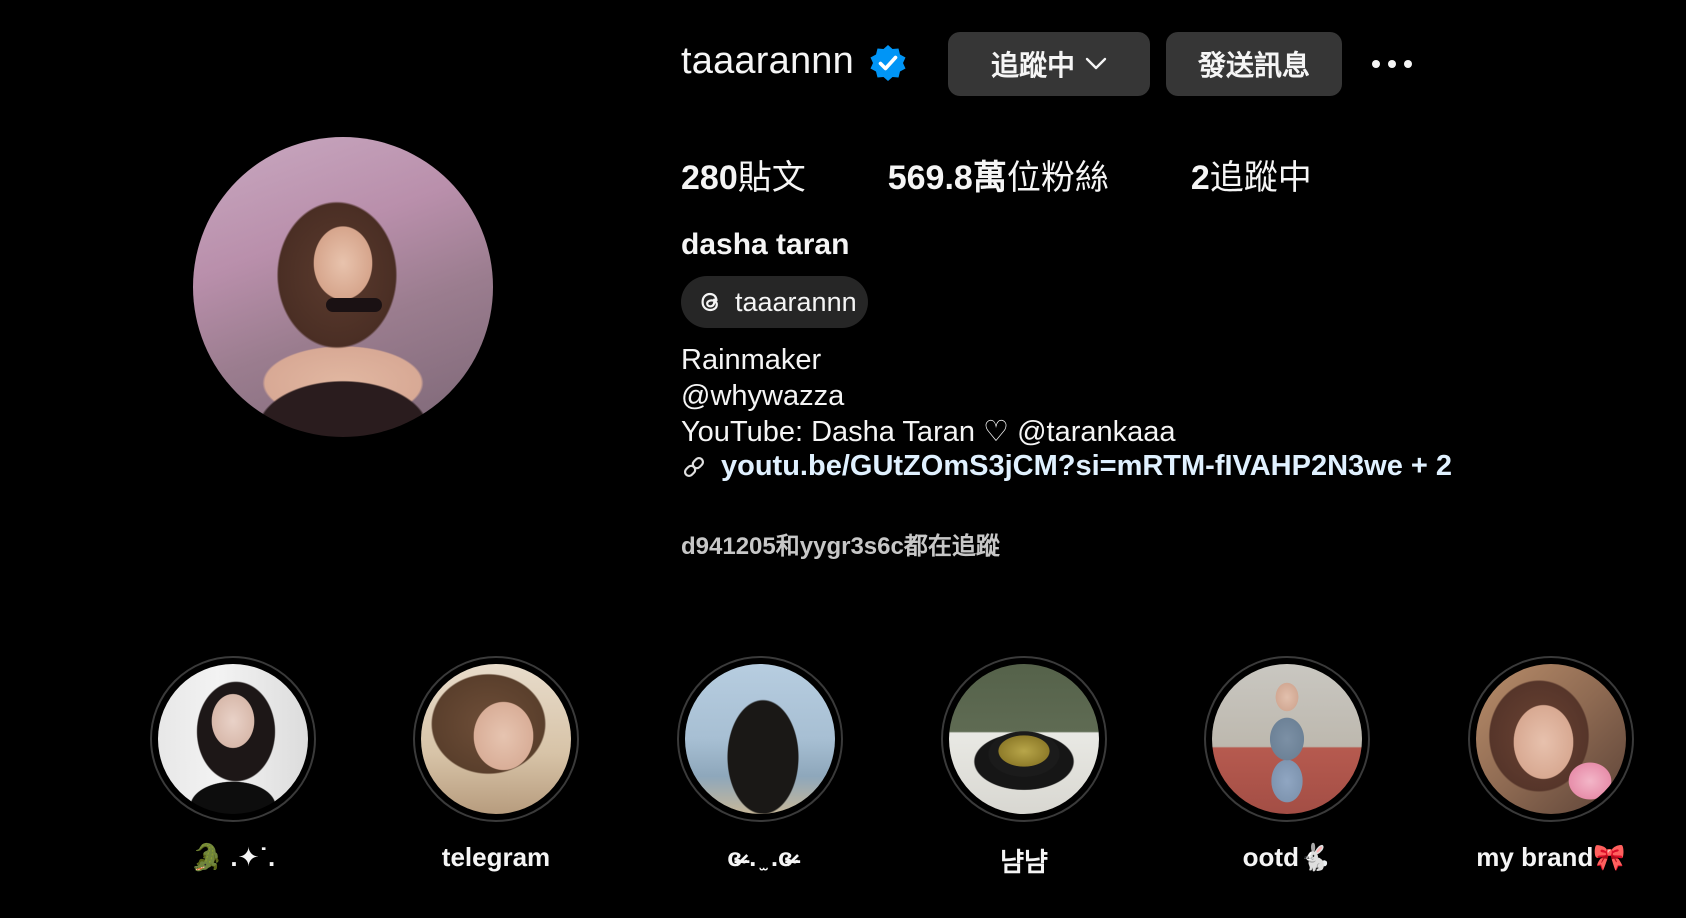 This screenshot has height=918, width=1686. I want to click on bio-line: Rainmaker, so click(751, 360).